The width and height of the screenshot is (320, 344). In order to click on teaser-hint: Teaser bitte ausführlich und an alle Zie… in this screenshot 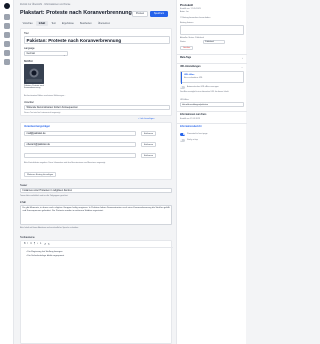, I will do `click(44, 196)`.